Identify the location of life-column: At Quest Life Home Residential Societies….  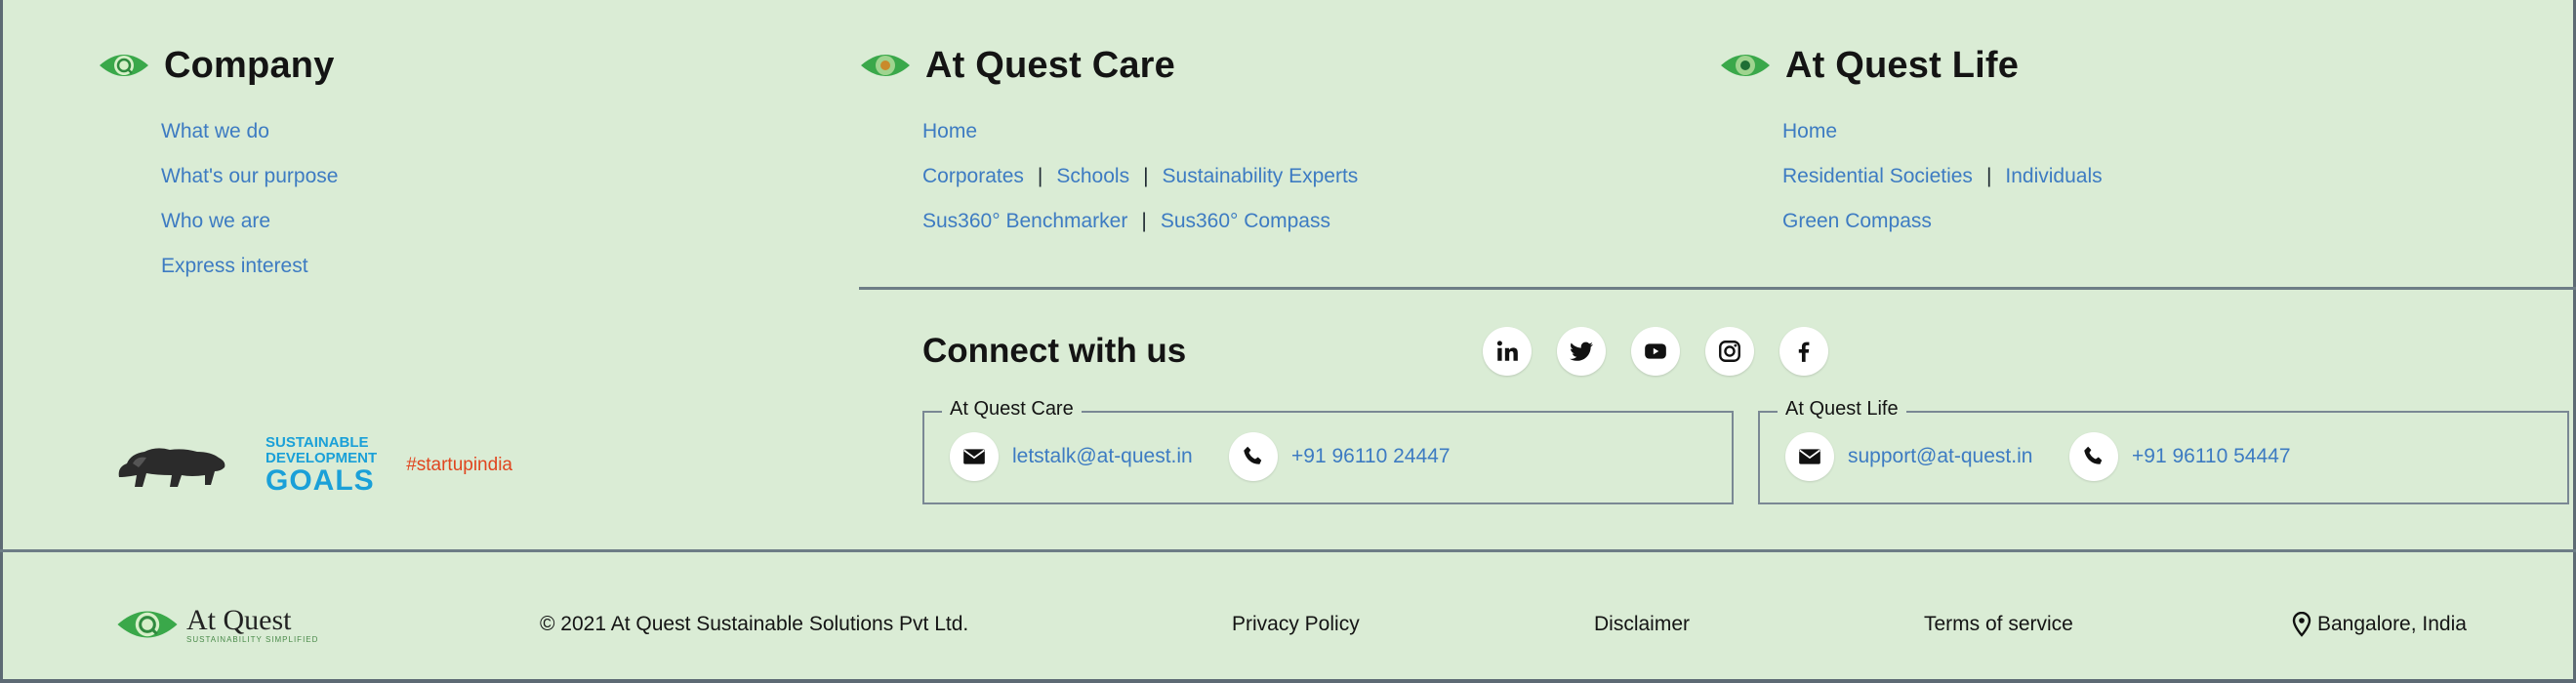
(1911, 141).